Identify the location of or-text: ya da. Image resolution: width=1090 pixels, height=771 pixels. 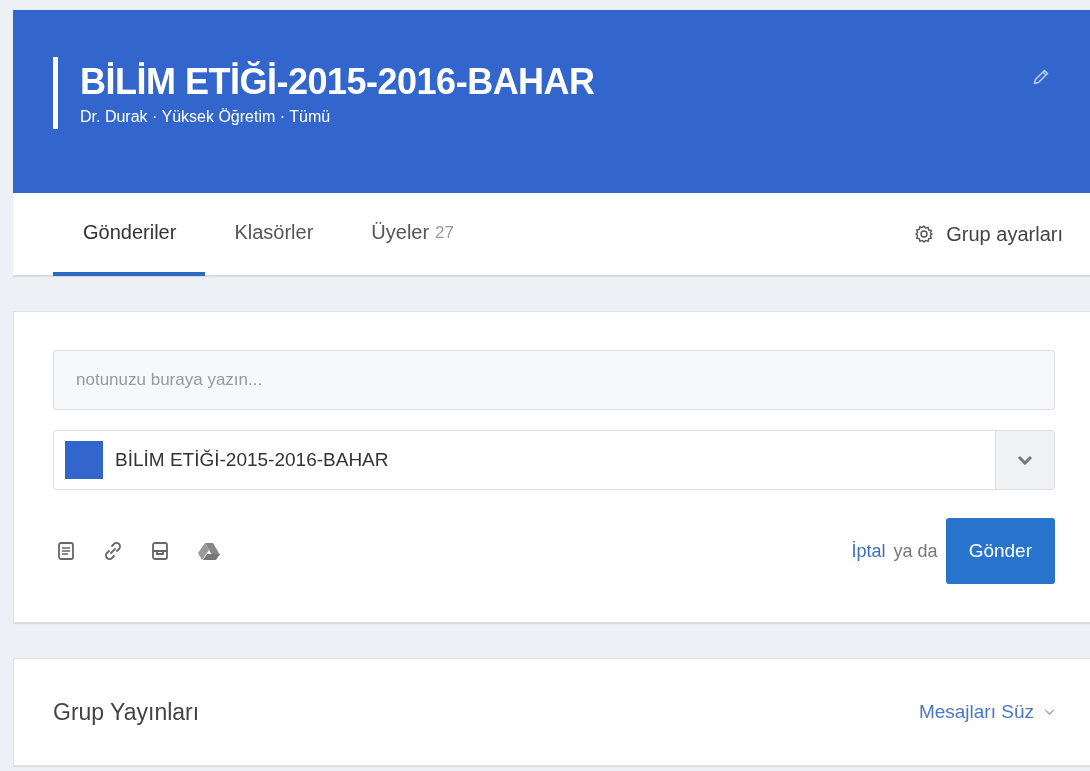
(915, 551).